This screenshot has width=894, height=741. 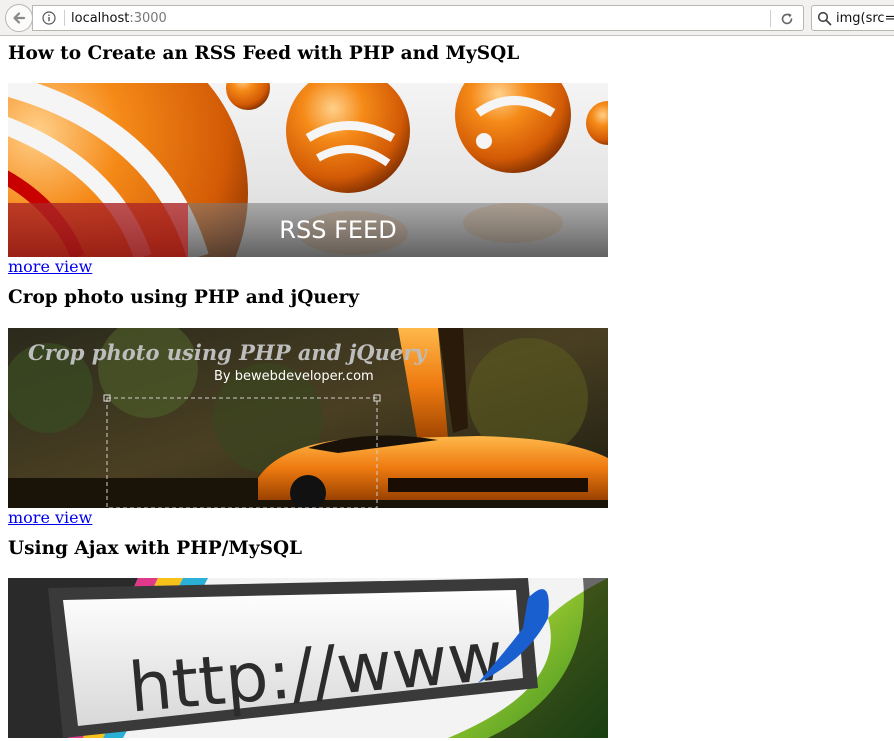 I want to click on search-bar: img(src=, so click(x=852, y=18).